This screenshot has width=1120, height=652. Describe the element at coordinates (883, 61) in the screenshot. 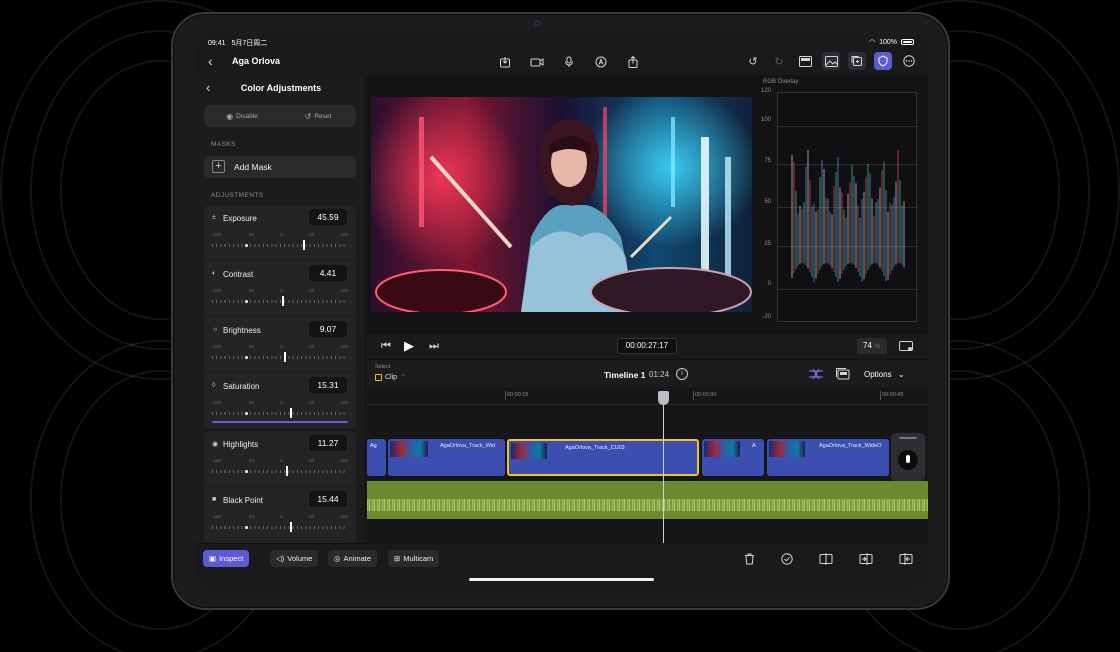

I see `inspector-toggle-icon` at that location.